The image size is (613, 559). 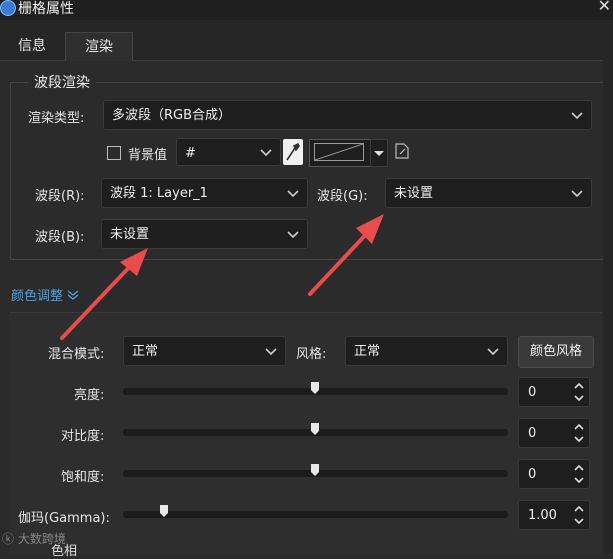 I want to click on gamma-slider, so click(x=315, y=514).